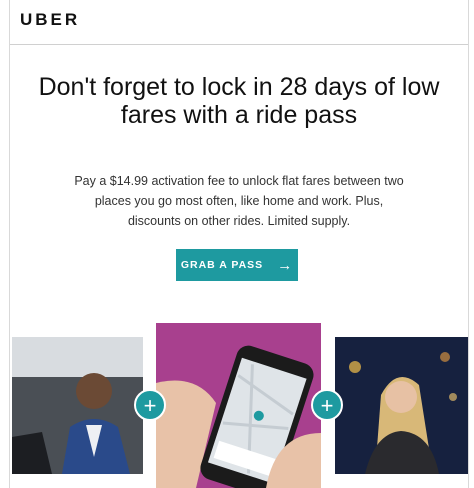  What do you see at coordinates (401, 405) in the screenshot?
I see `smiling-passenger-photo` at bounding box center [401, 405].